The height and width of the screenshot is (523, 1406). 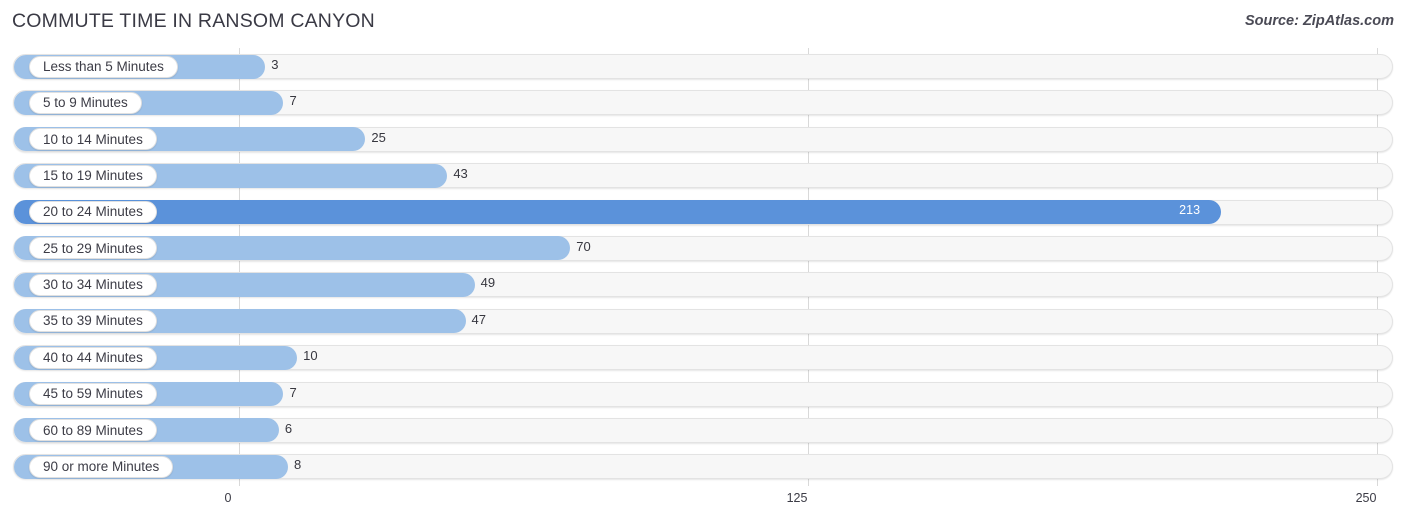 I want to click on category-label-pill: 20 to 24 Minutes, so click(x=93, y=212).